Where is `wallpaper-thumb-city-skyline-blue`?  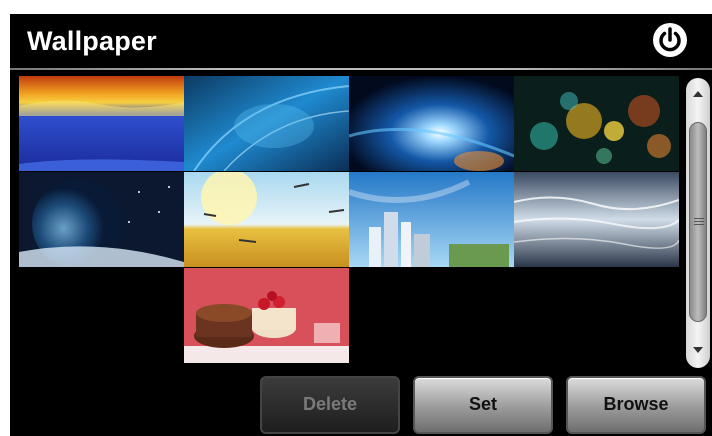 wallpaper-thumb-city-skyline-blue is located at coordinates (431, 219).